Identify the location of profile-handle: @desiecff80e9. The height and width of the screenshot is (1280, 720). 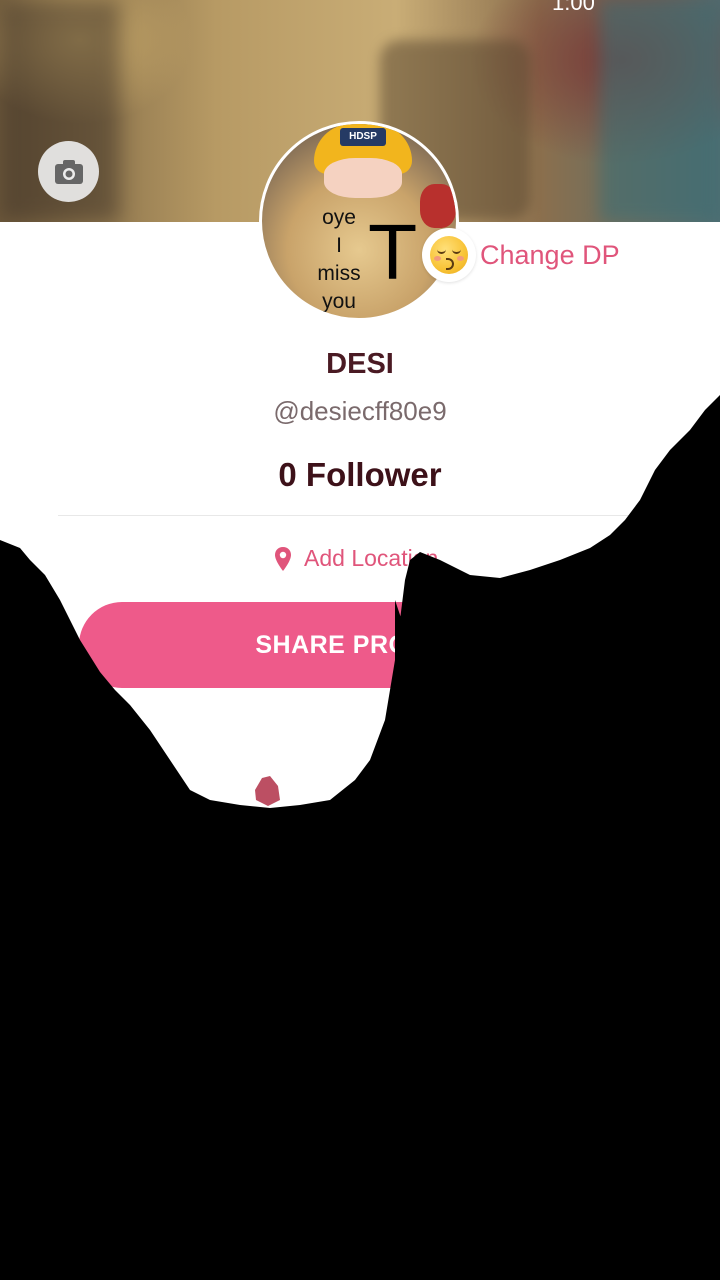
(360, 411).